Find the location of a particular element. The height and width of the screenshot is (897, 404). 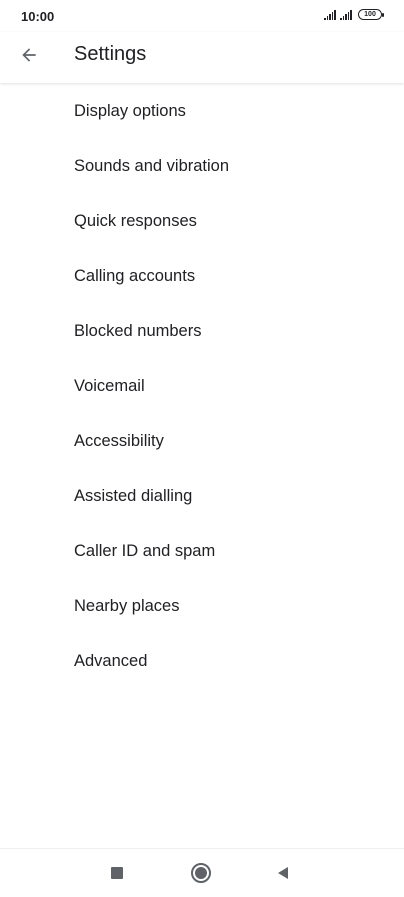

home-button is located at coordinates (201, 873).